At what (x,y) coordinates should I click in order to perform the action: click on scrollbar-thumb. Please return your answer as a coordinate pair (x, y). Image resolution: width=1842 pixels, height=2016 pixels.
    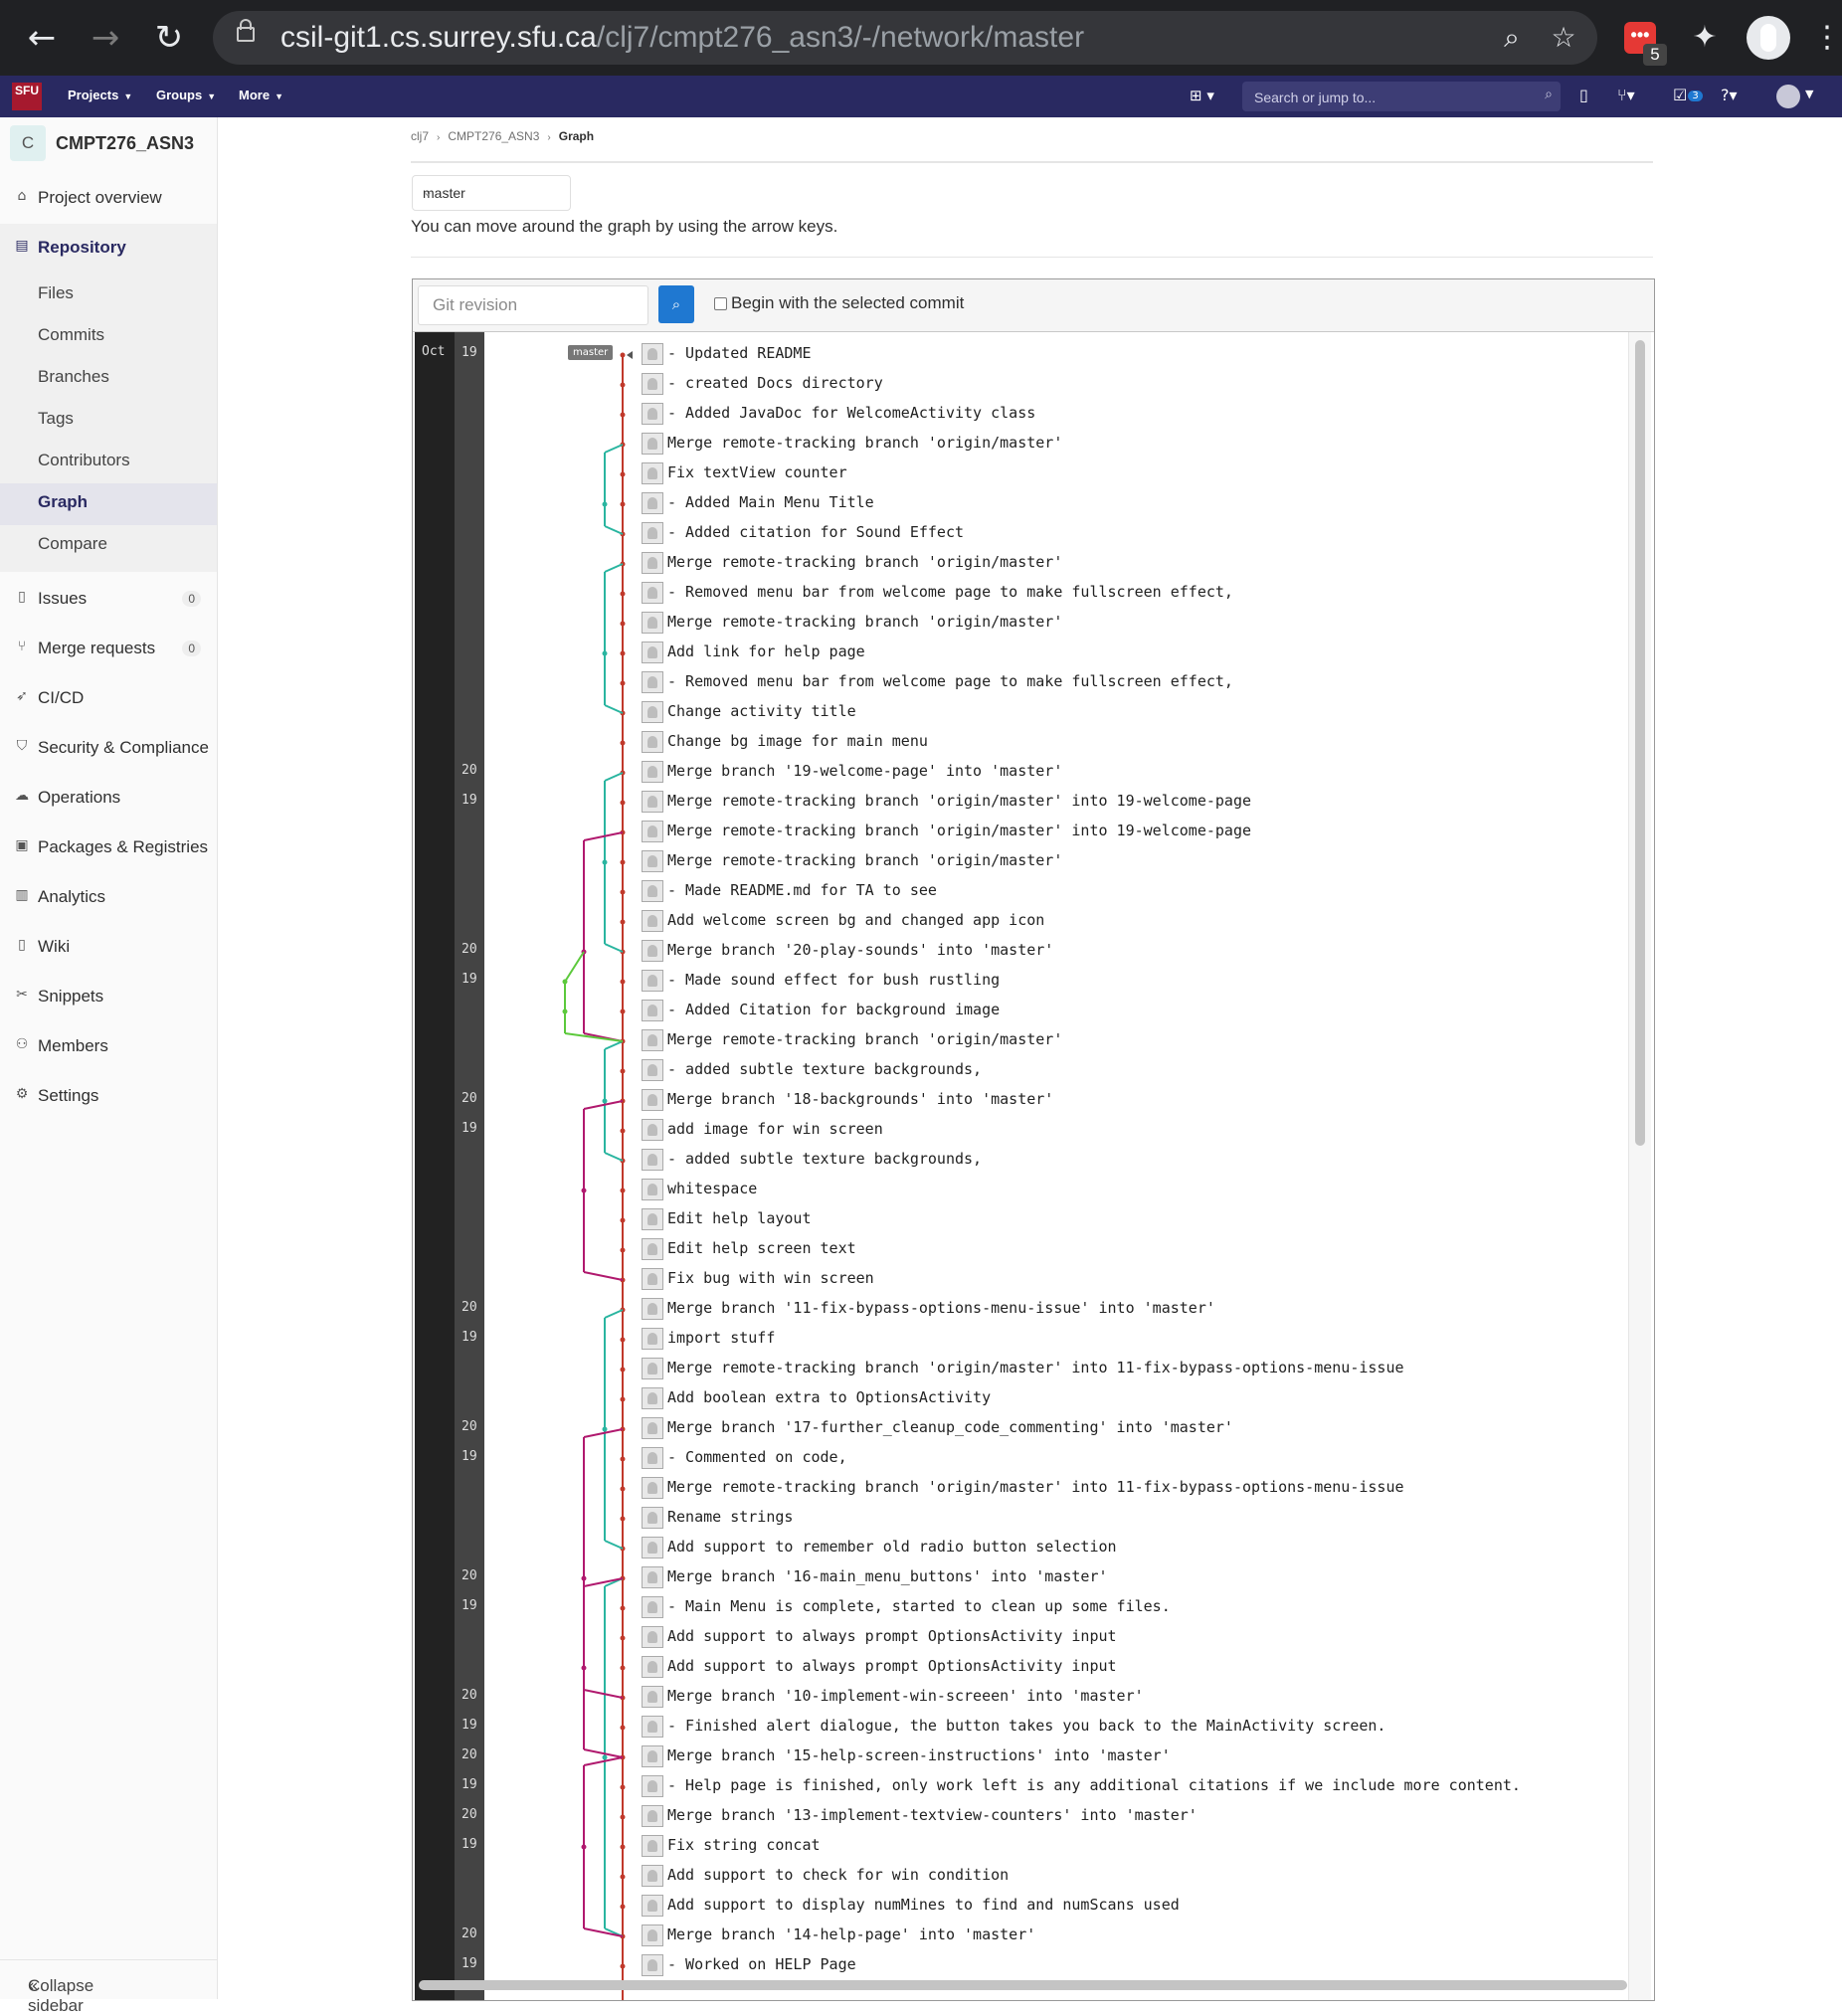
    Looking at the image, I should click on (1640, 743).